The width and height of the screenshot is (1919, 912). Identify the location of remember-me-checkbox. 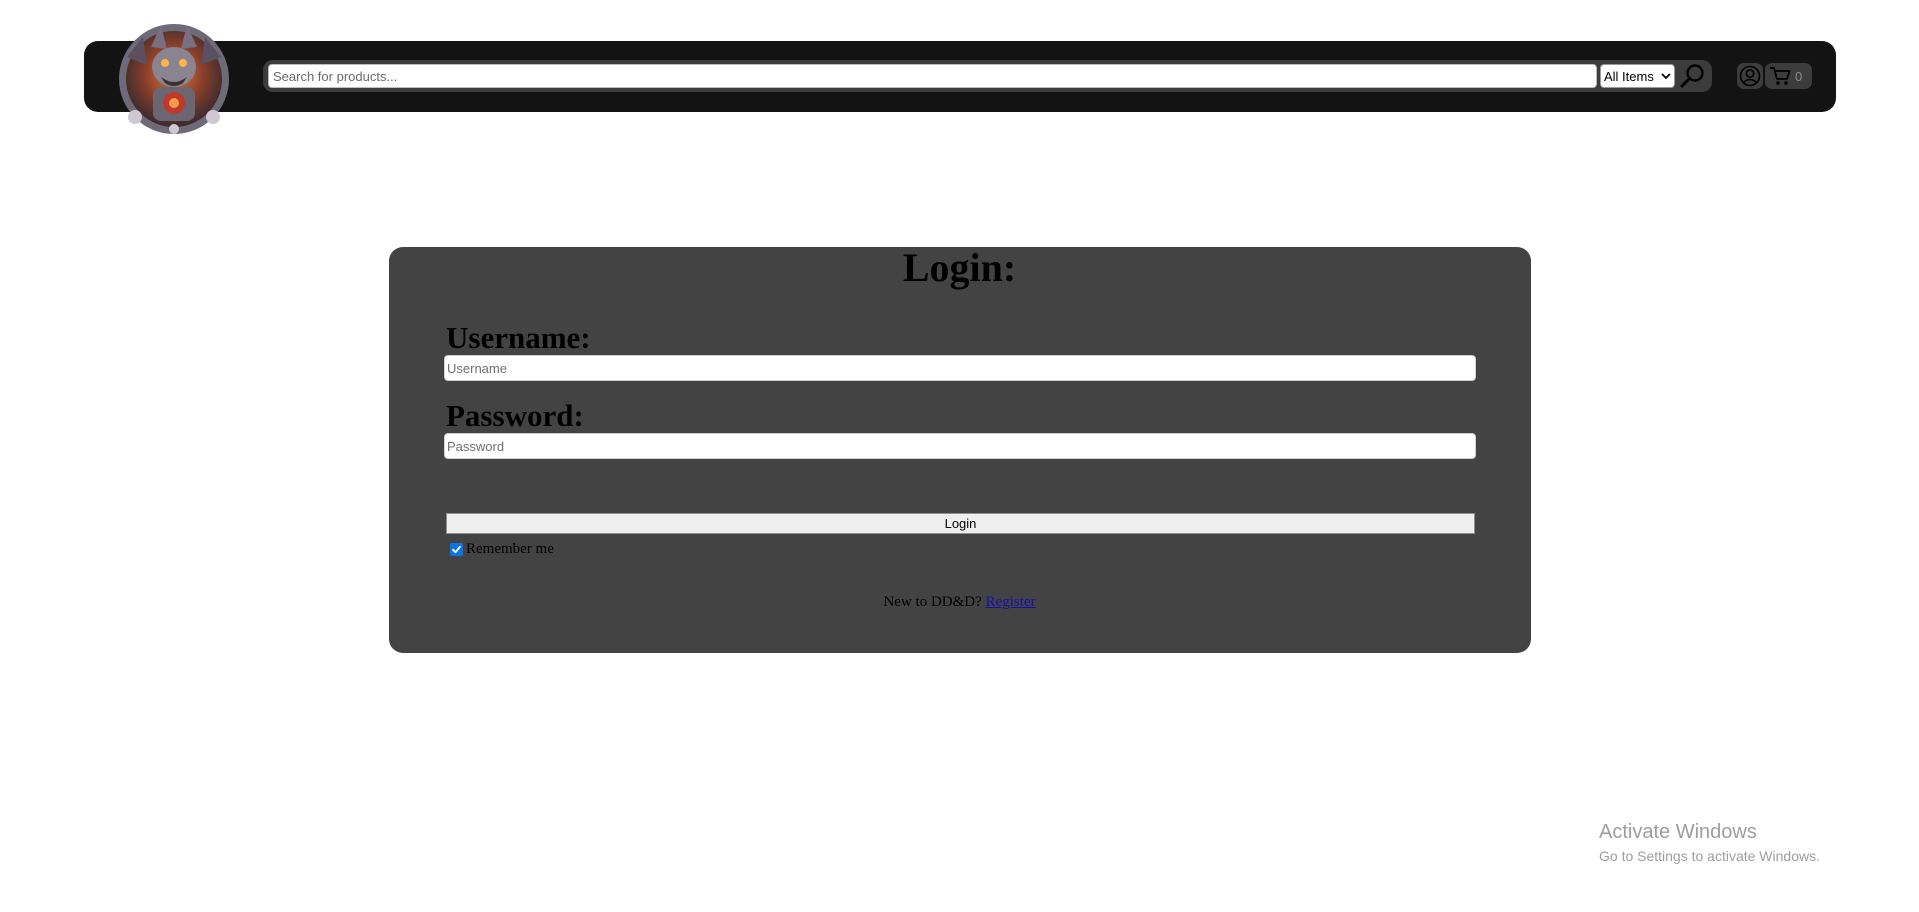
(456, 549).